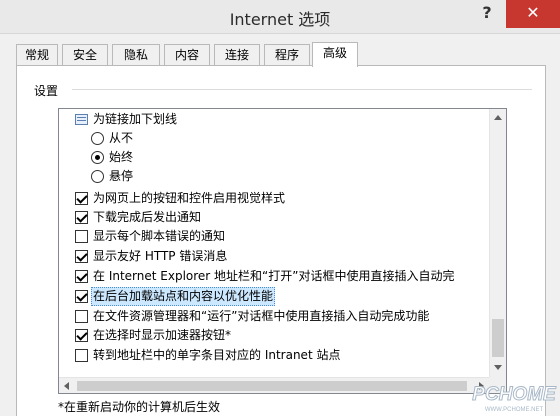 The image size is (560, 416). I want to click on settings-section-label: 设置, so click(46, 91).